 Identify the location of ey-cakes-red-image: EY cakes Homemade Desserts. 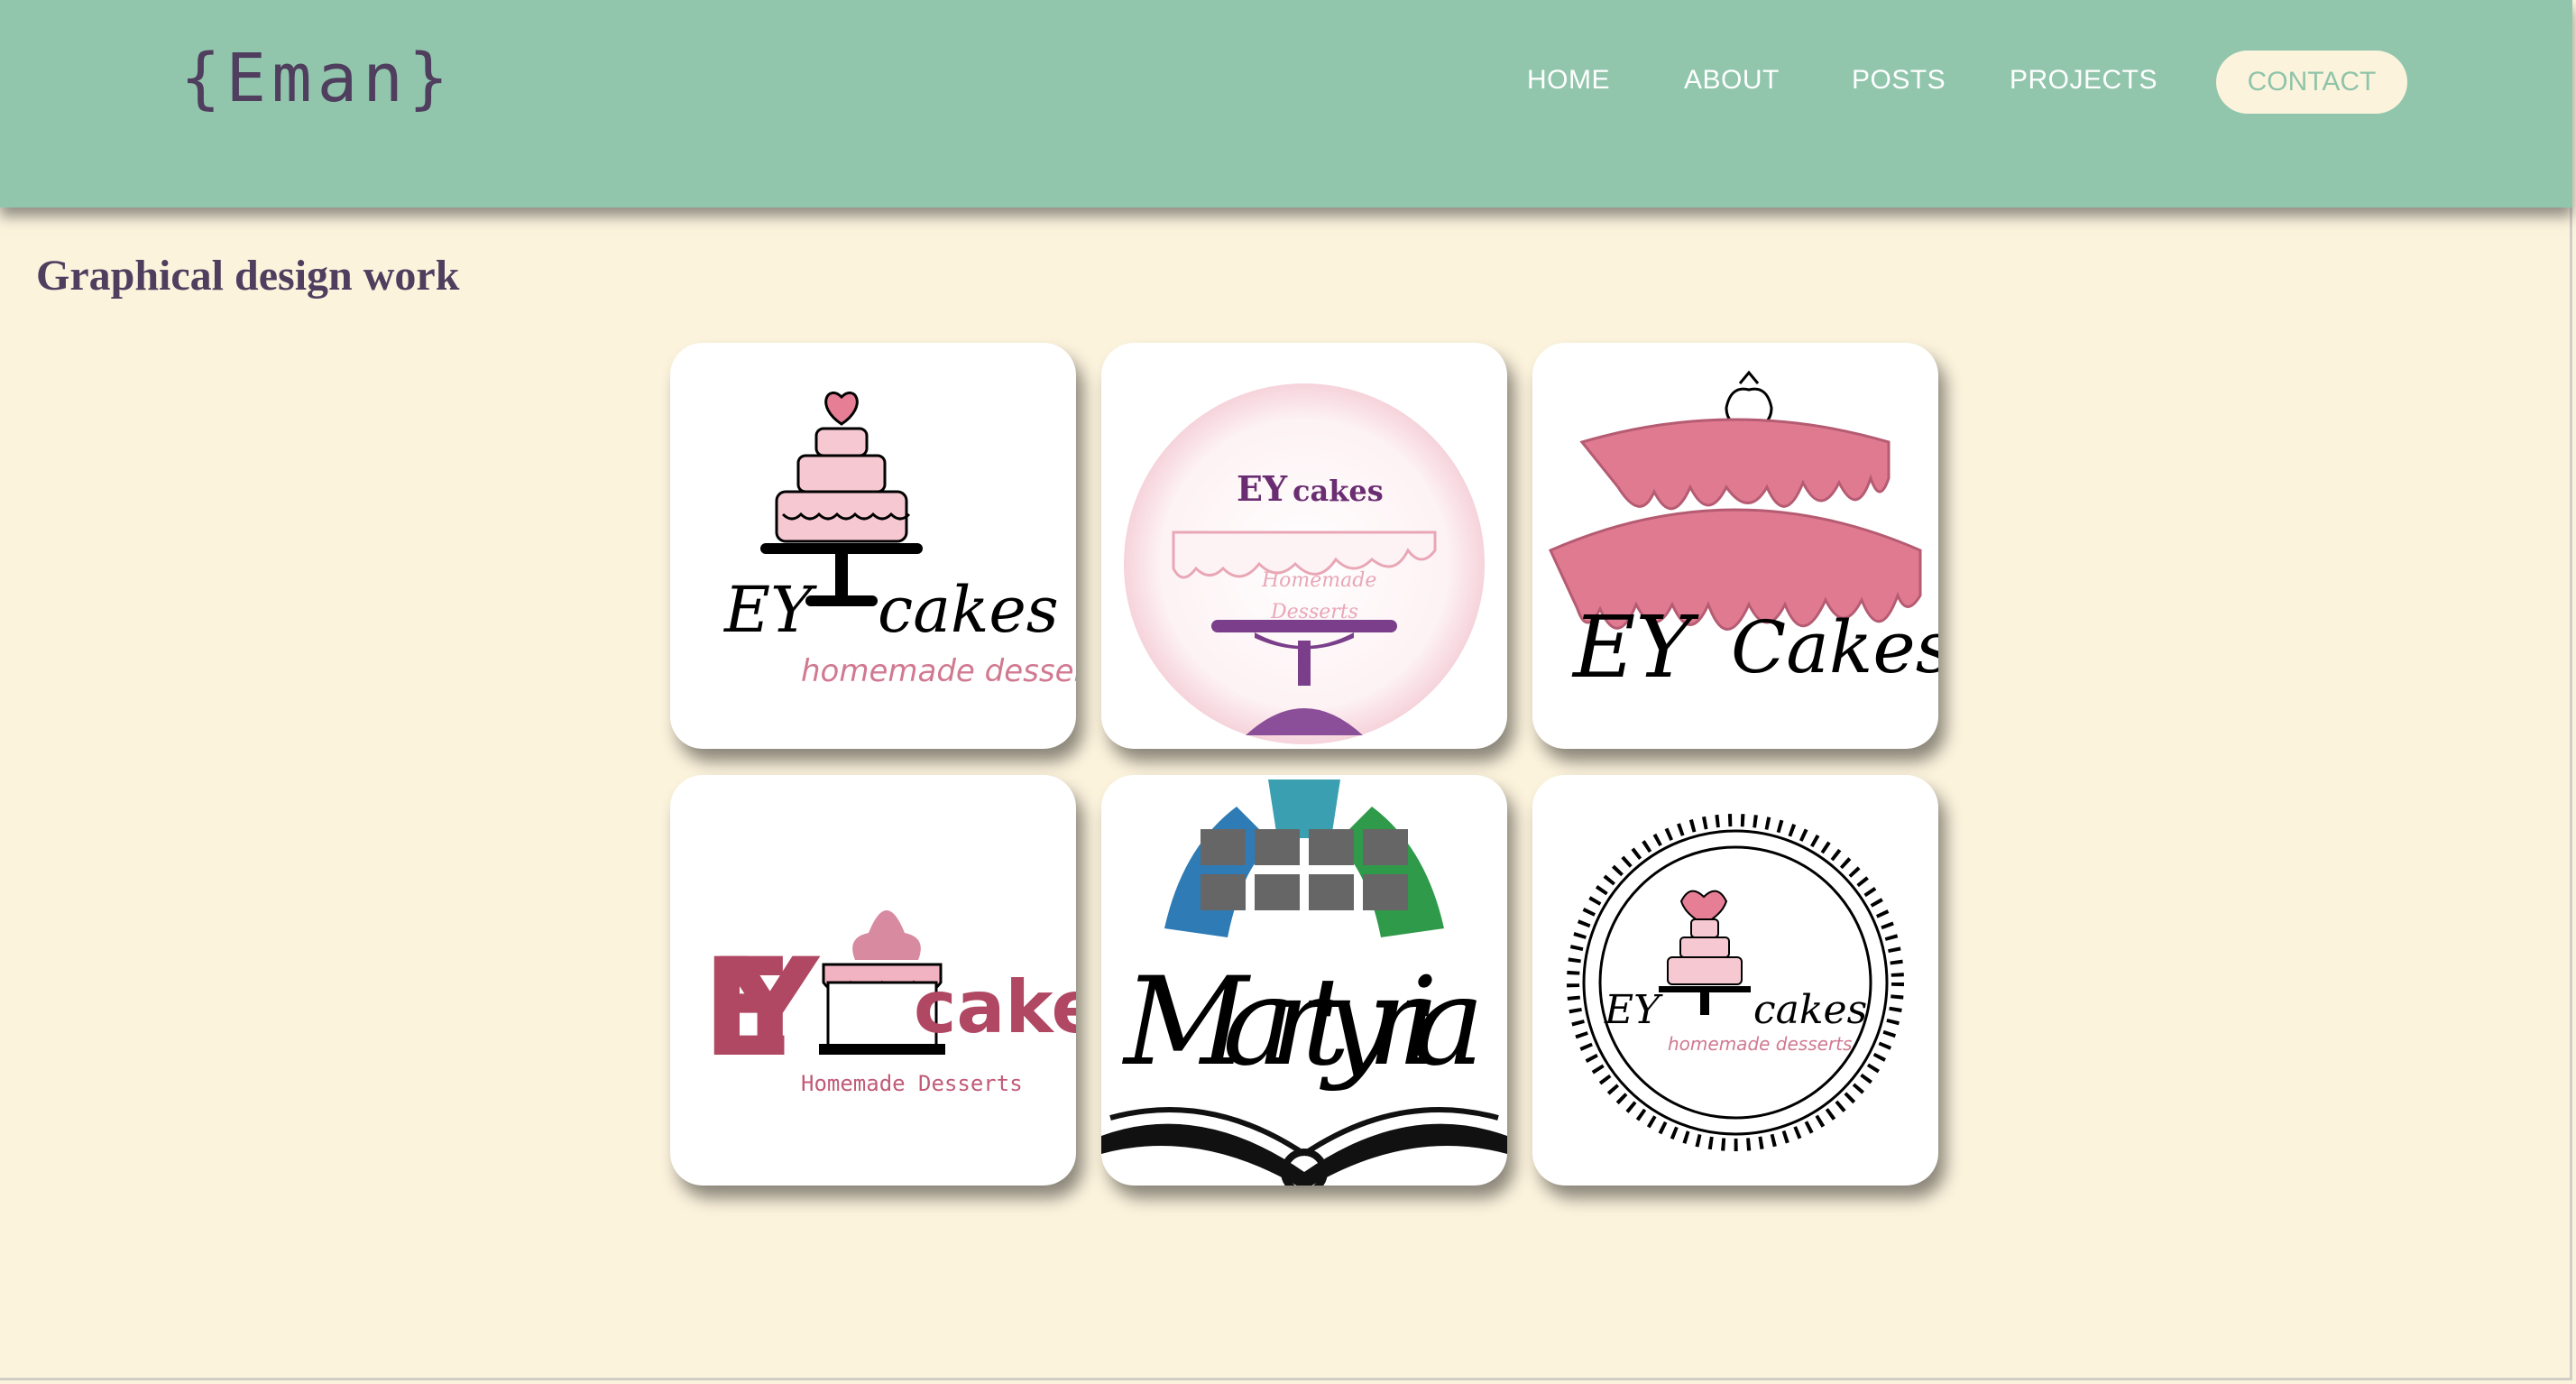
(889, 1003).